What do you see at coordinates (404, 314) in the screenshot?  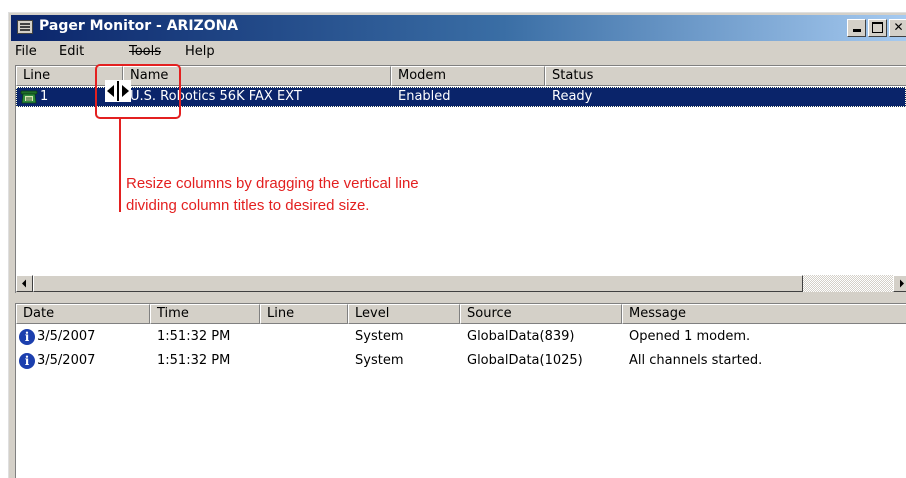 I see `column-header-level: Level` at bounding box center [404, 314].